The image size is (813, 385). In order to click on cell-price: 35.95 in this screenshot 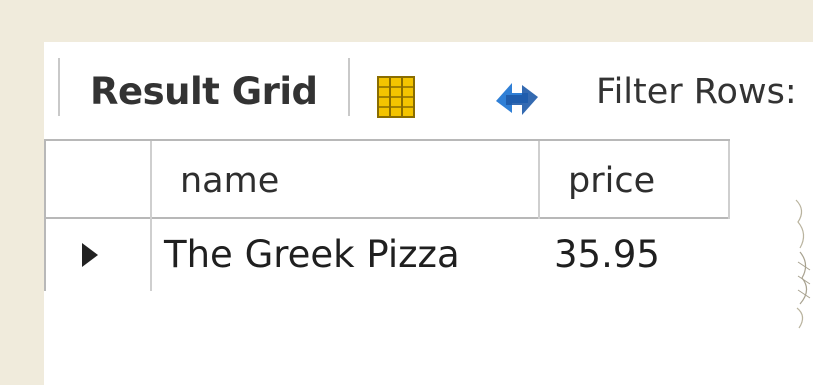, I will do `click(635, 255)`.